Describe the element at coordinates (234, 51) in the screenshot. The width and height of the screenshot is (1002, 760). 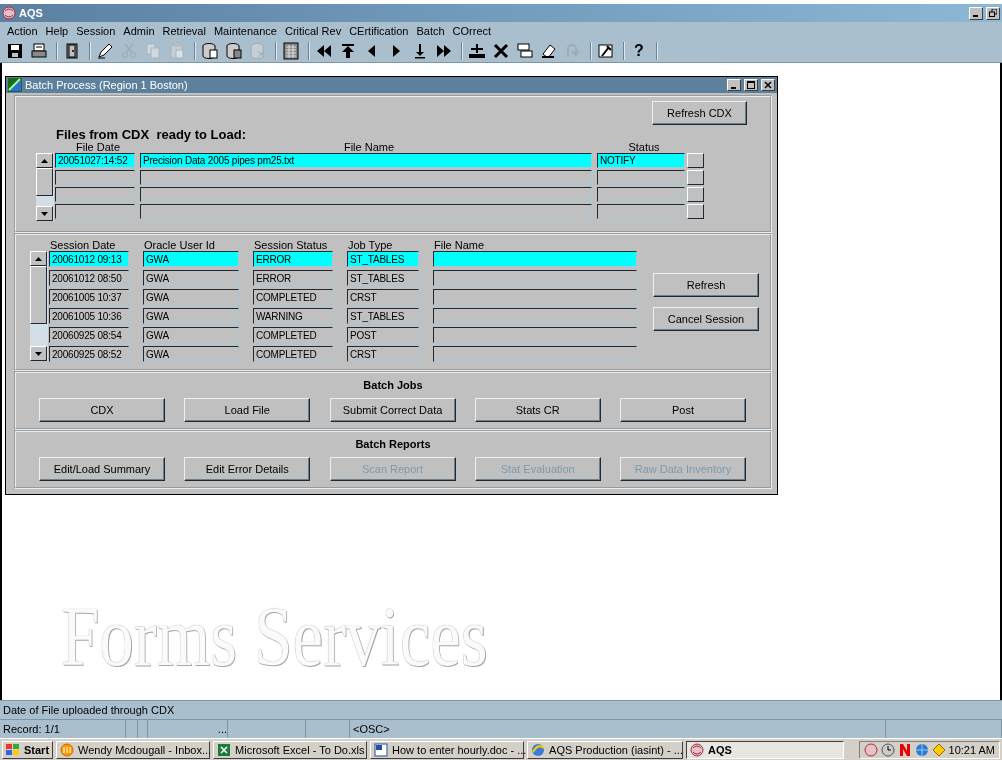
I see `database-icon` at that location.